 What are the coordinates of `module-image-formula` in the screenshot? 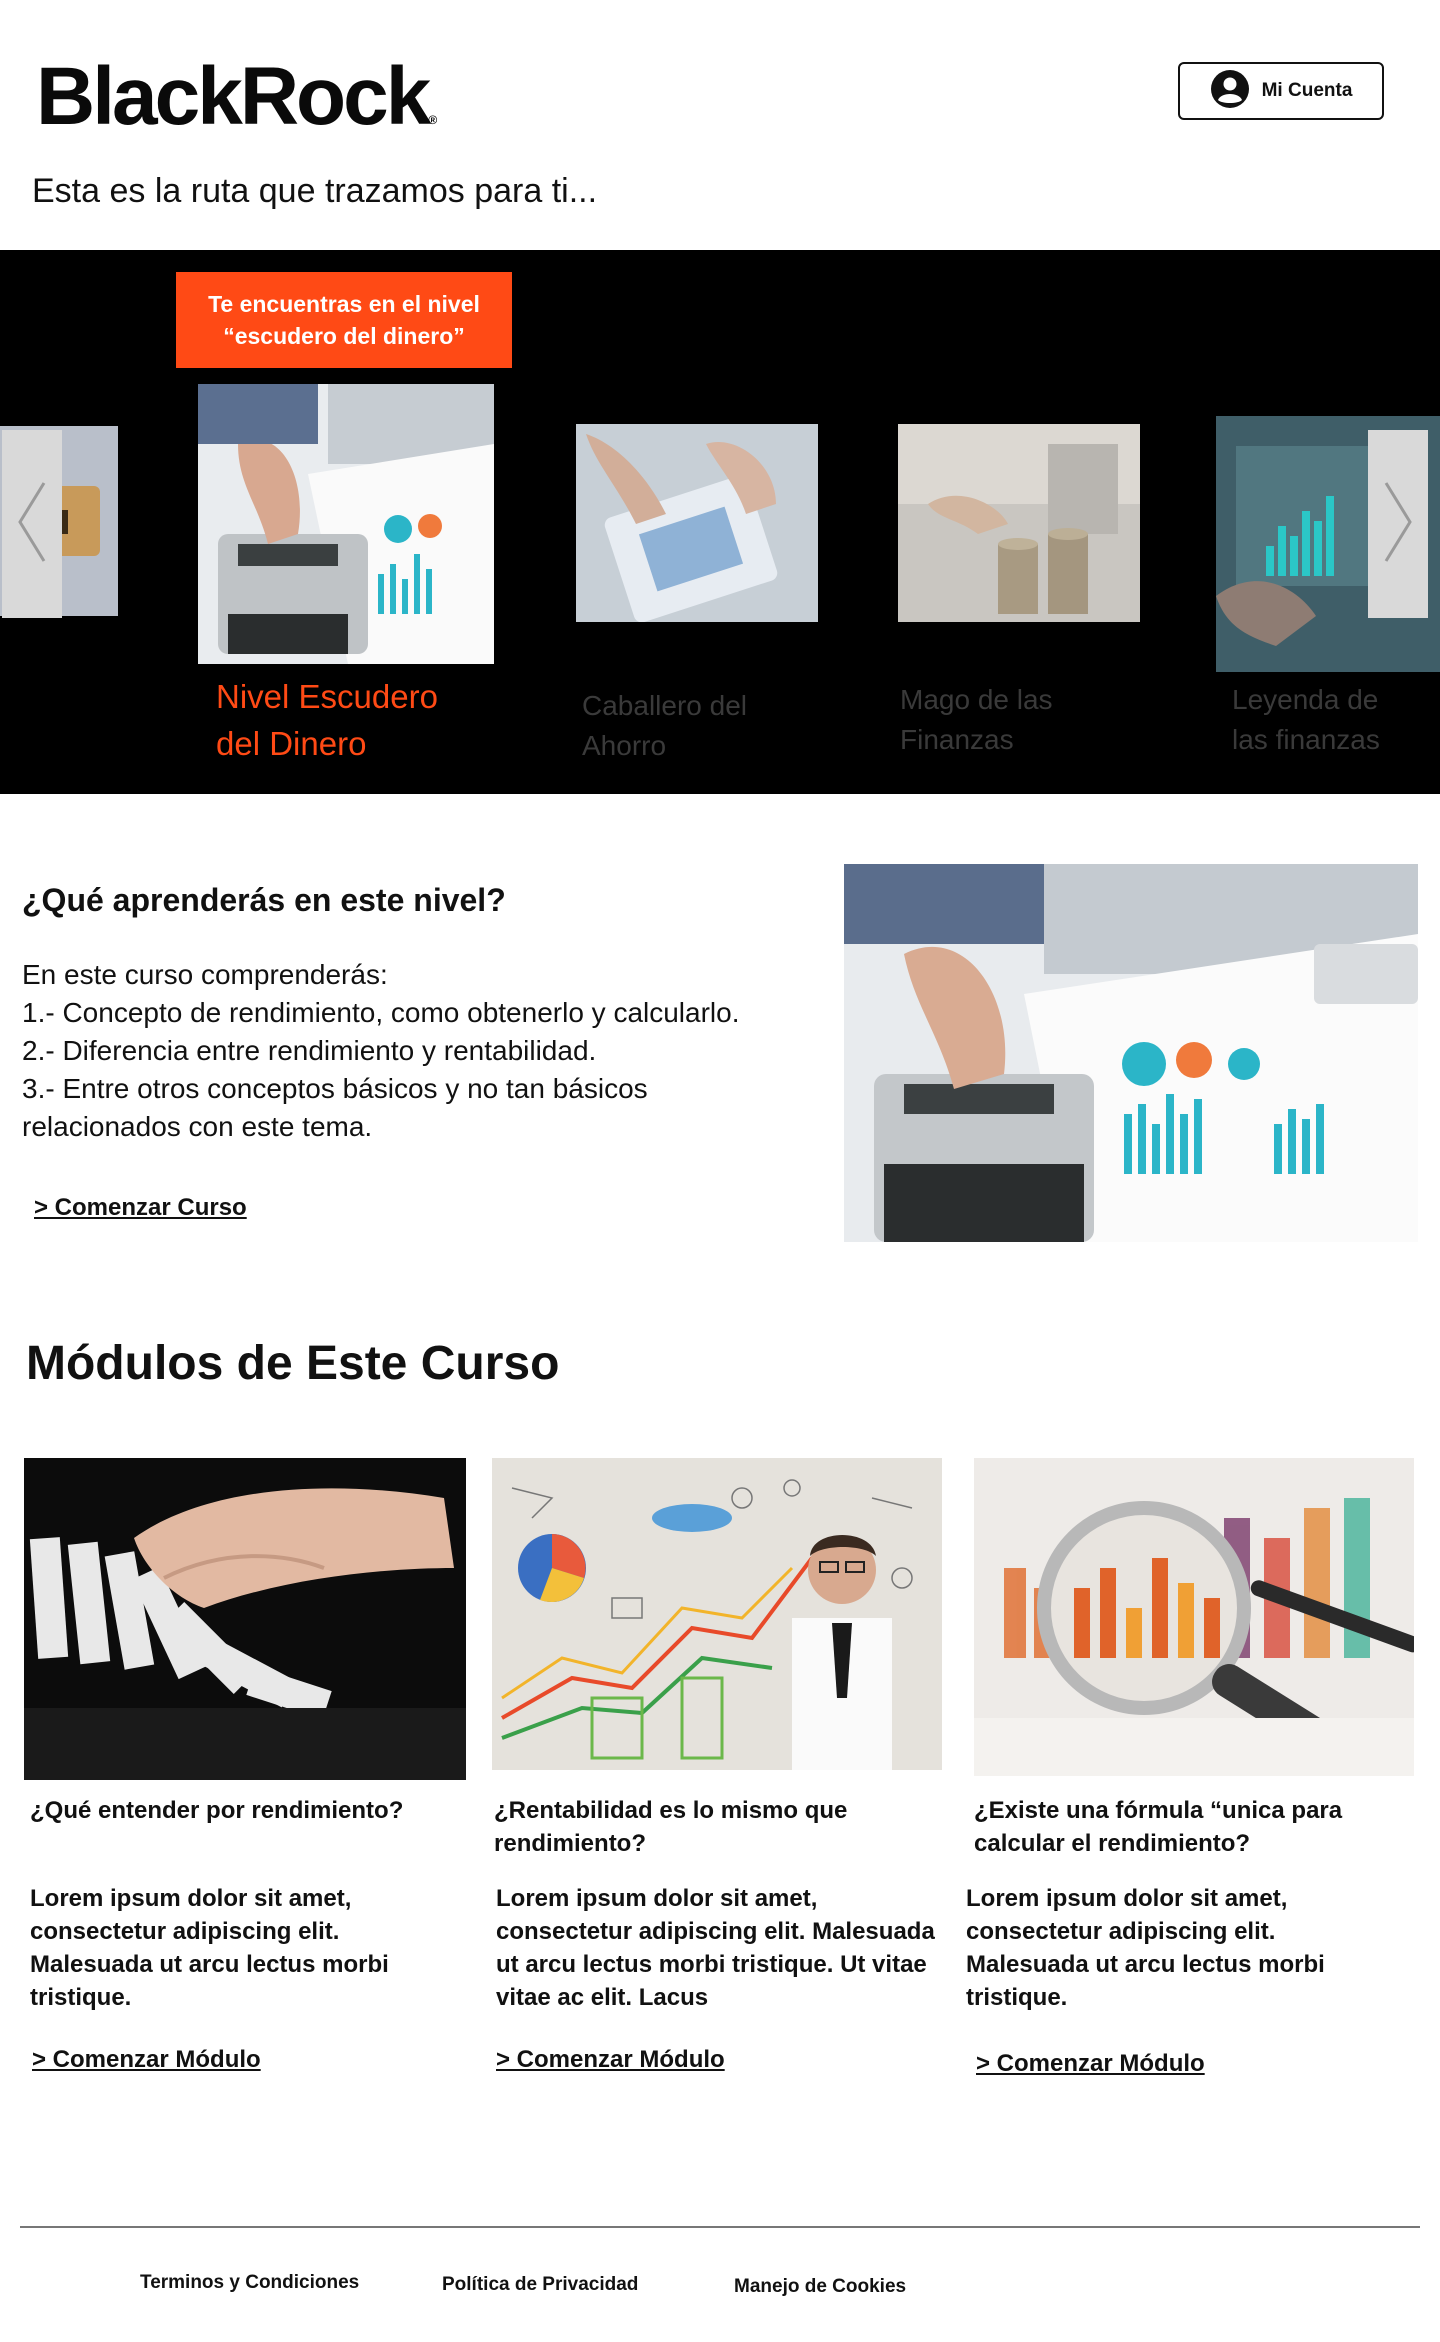 It's located at (1194, 1617).